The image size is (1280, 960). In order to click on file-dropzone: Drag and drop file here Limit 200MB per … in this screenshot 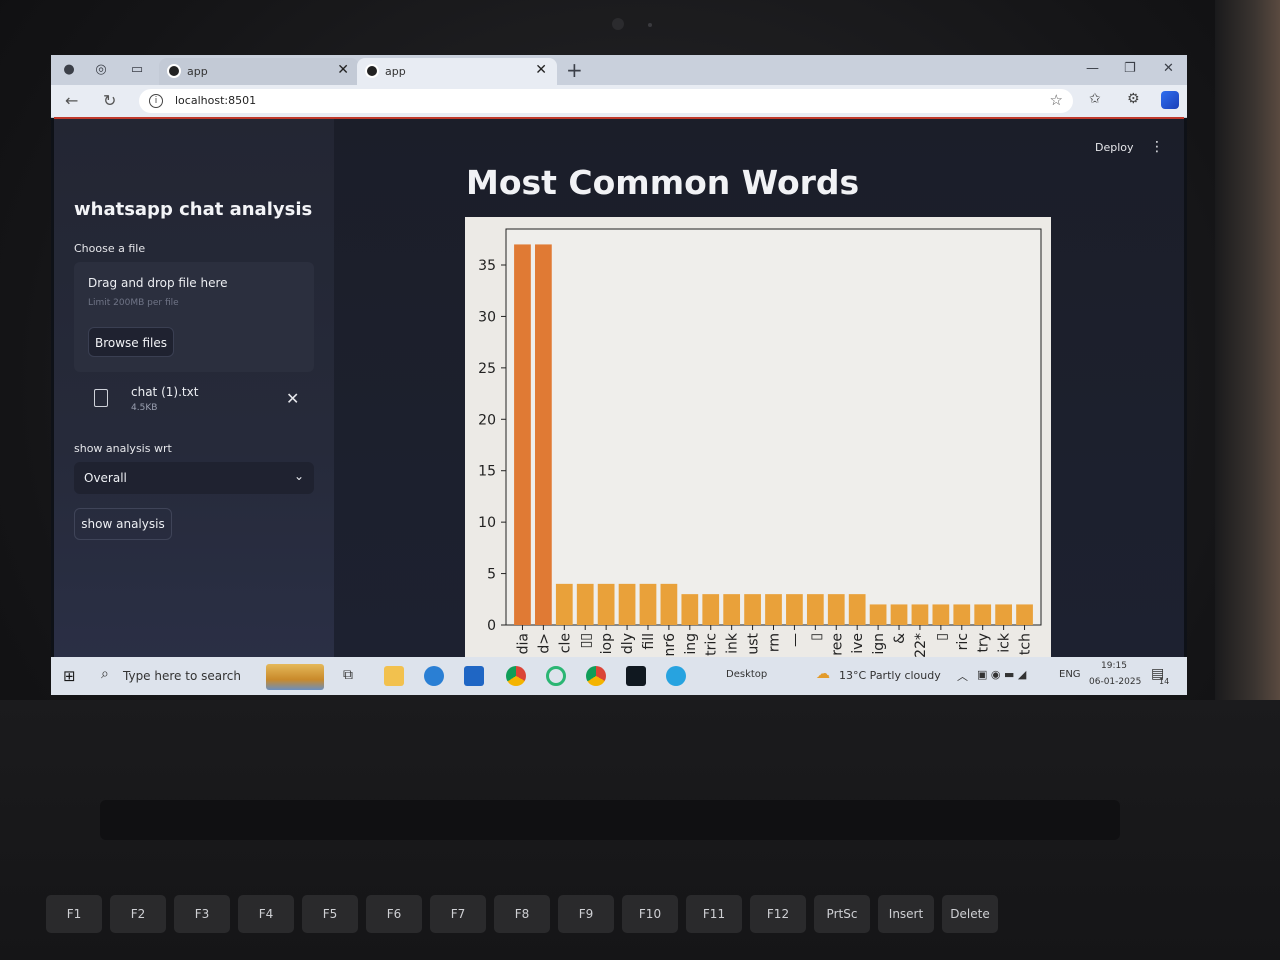, I will do `click(194, 317)`.